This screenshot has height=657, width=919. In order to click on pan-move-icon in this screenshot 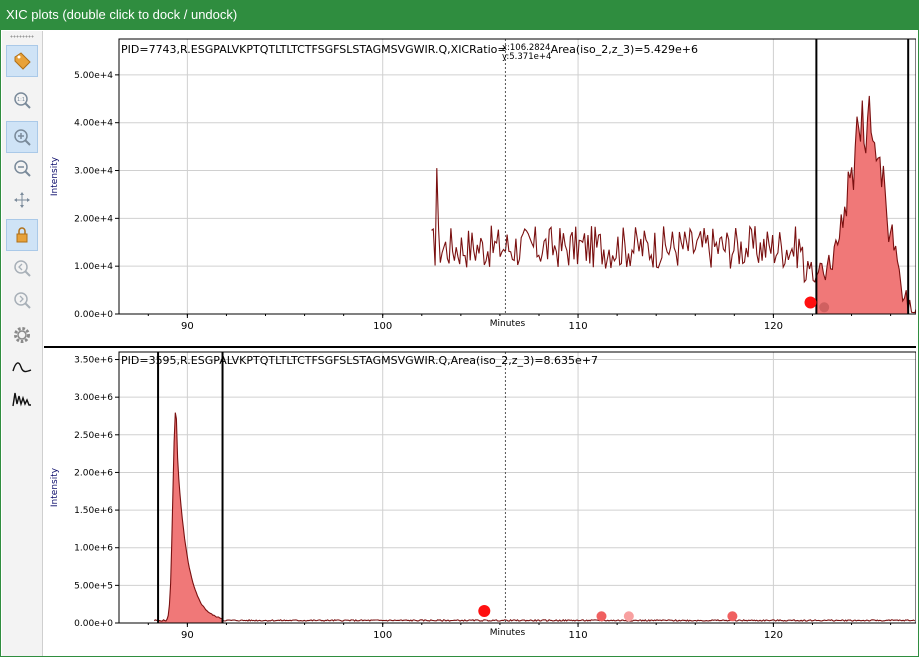, I will do `click(22, 200)`.